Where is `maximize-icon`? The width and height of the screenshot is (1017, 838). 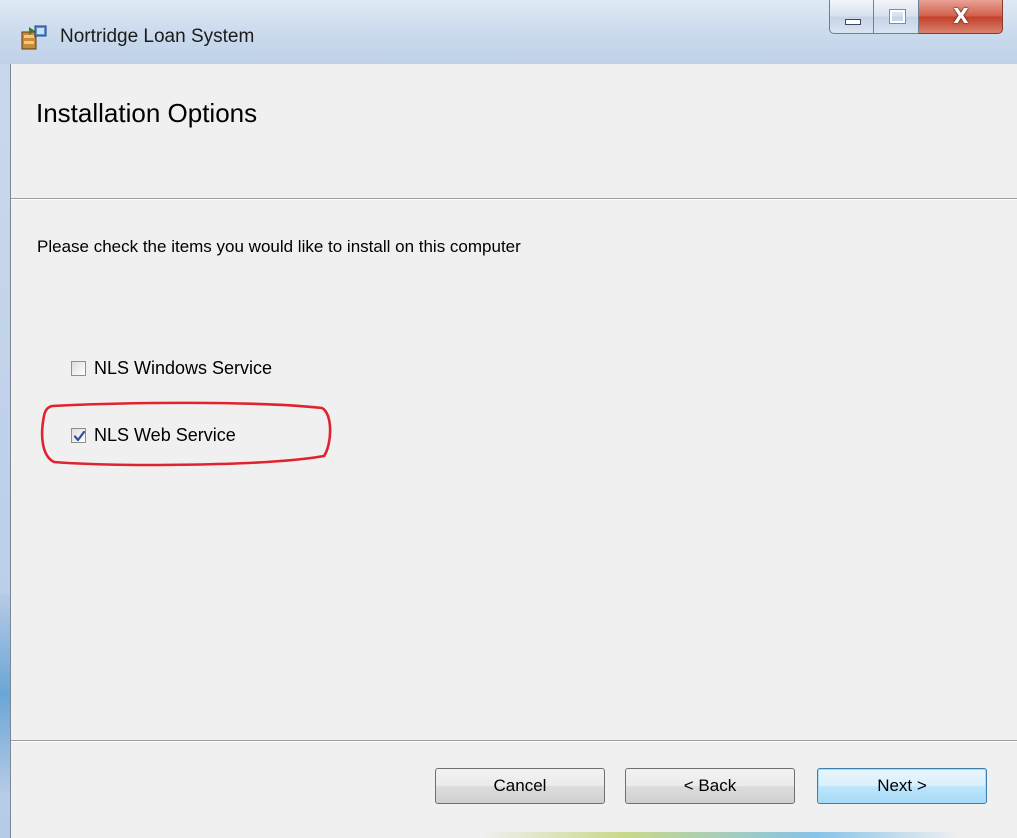 maximize-icon is located at coordinates (897, 16).